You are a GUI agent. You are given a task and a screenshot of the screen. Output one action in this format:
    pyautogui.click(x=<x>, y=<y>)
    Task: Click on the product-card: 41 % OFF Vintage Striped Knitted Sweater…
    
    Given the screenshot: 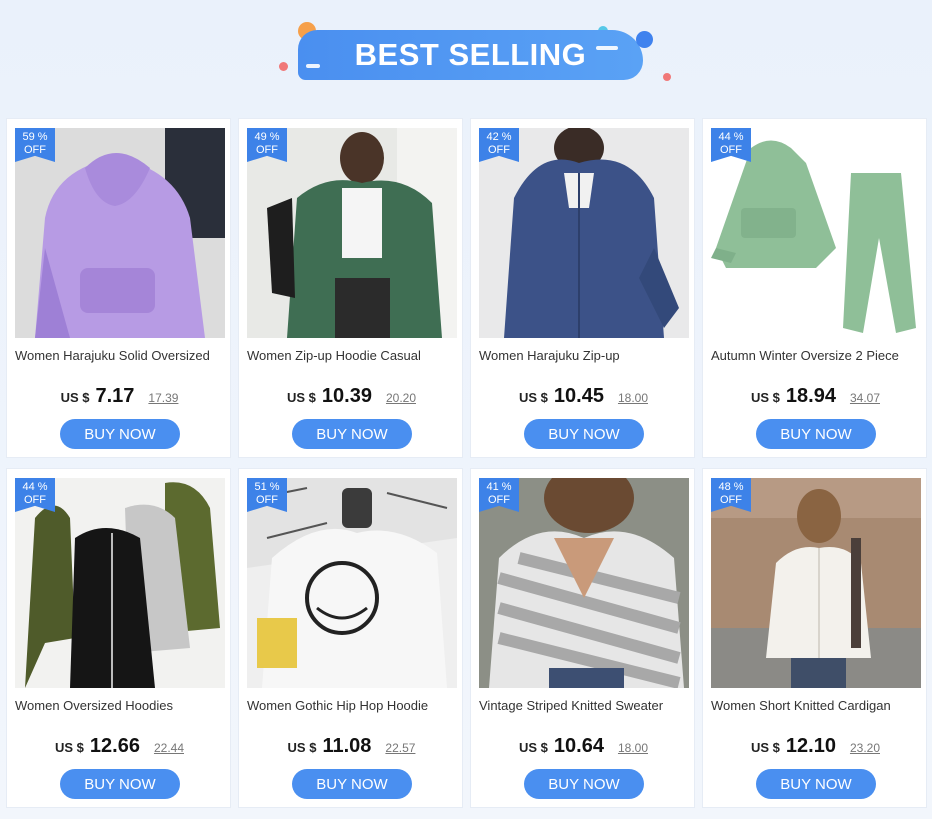 What is the action you would take?
    pyautogui.click(x=582, y=638)
    